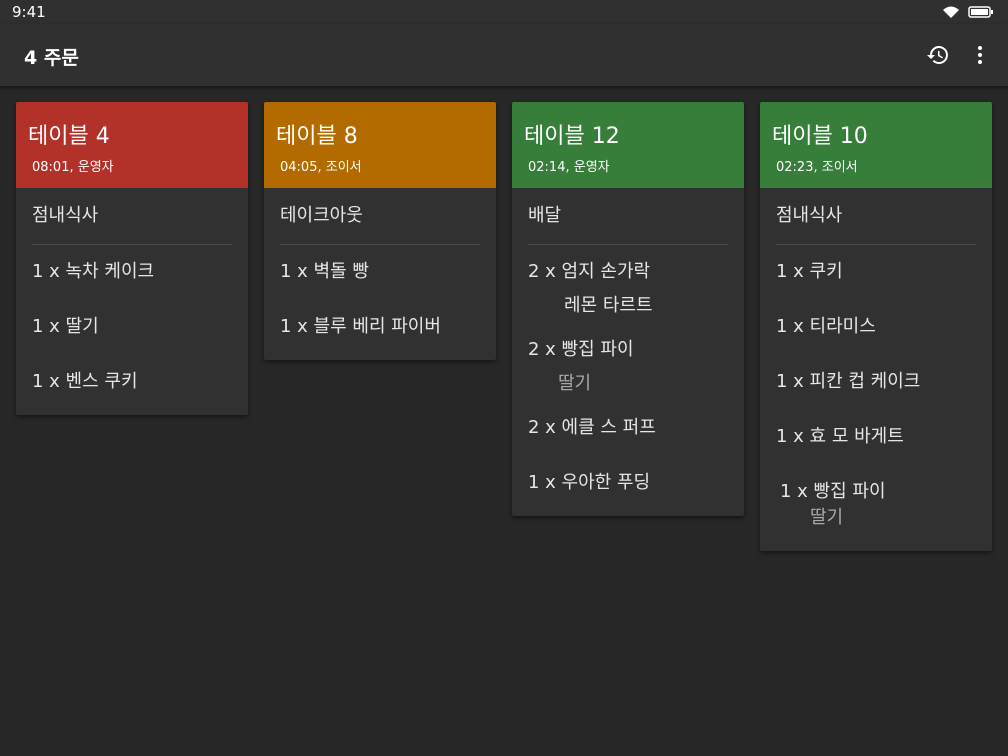 Image resolution: width=1008 pixels, height=756 pixels. Describe the element at coordinates (504, 55) in the screenshot. I see `app-bar: 4 주문` at that location.